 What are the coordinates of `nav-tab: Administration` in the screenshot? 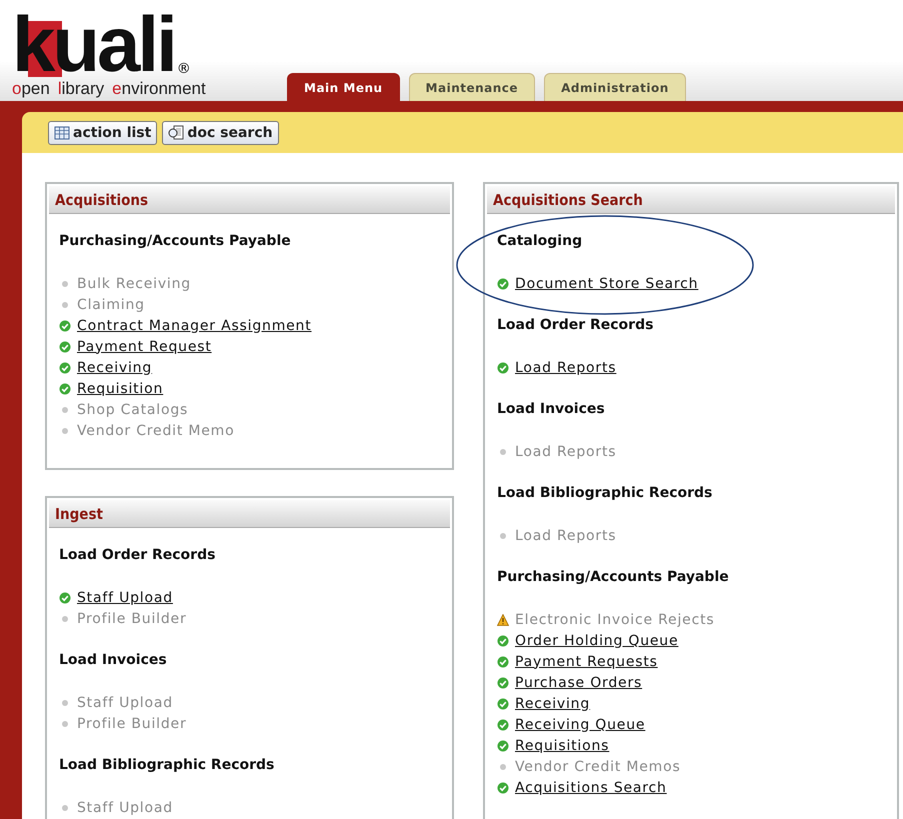 It's located at (615, 87).